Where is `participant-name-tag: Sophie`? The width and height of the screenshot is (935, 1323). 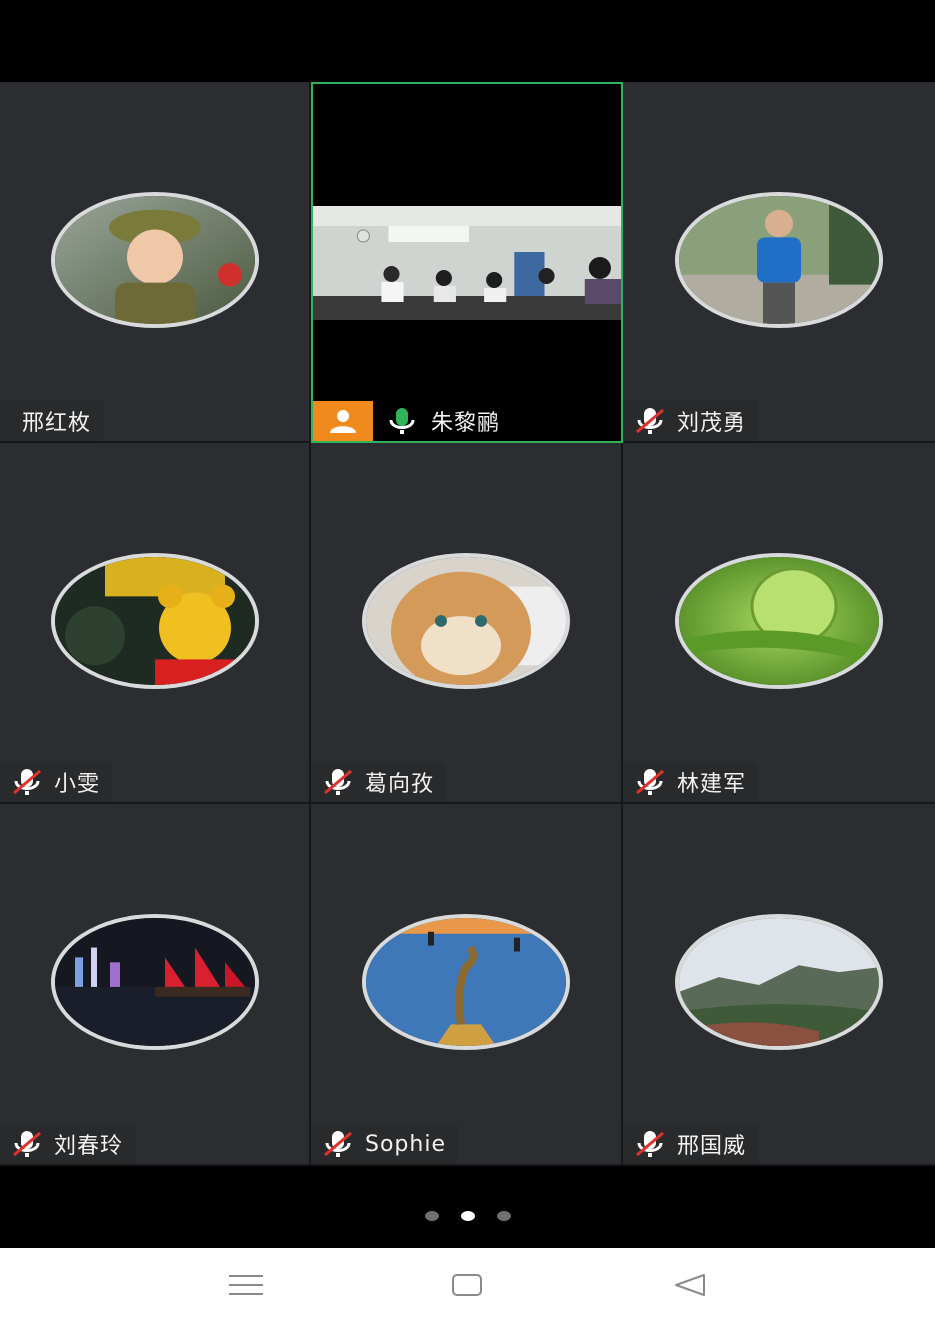
participant-name-tag: Sophie is located at coordinates (384, 1144).